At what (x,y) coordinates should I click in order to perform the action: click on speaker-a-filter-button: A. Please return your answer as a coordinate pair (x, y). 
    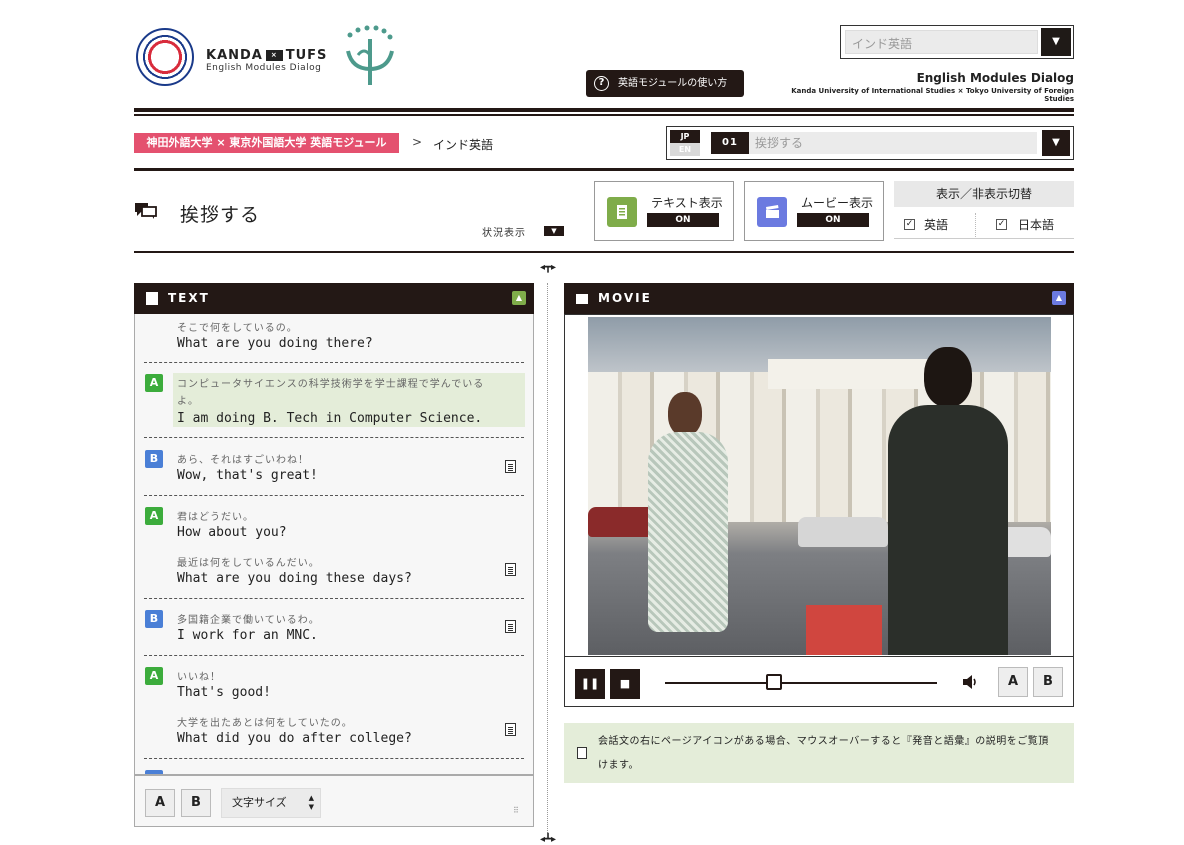
    Looking at the image, I should click on (160, 803).